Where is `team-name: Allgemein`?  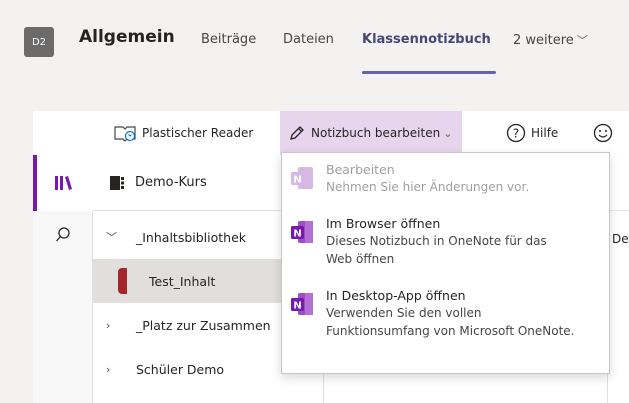 team-name: Allgemein is located at coordinates (127, 37).